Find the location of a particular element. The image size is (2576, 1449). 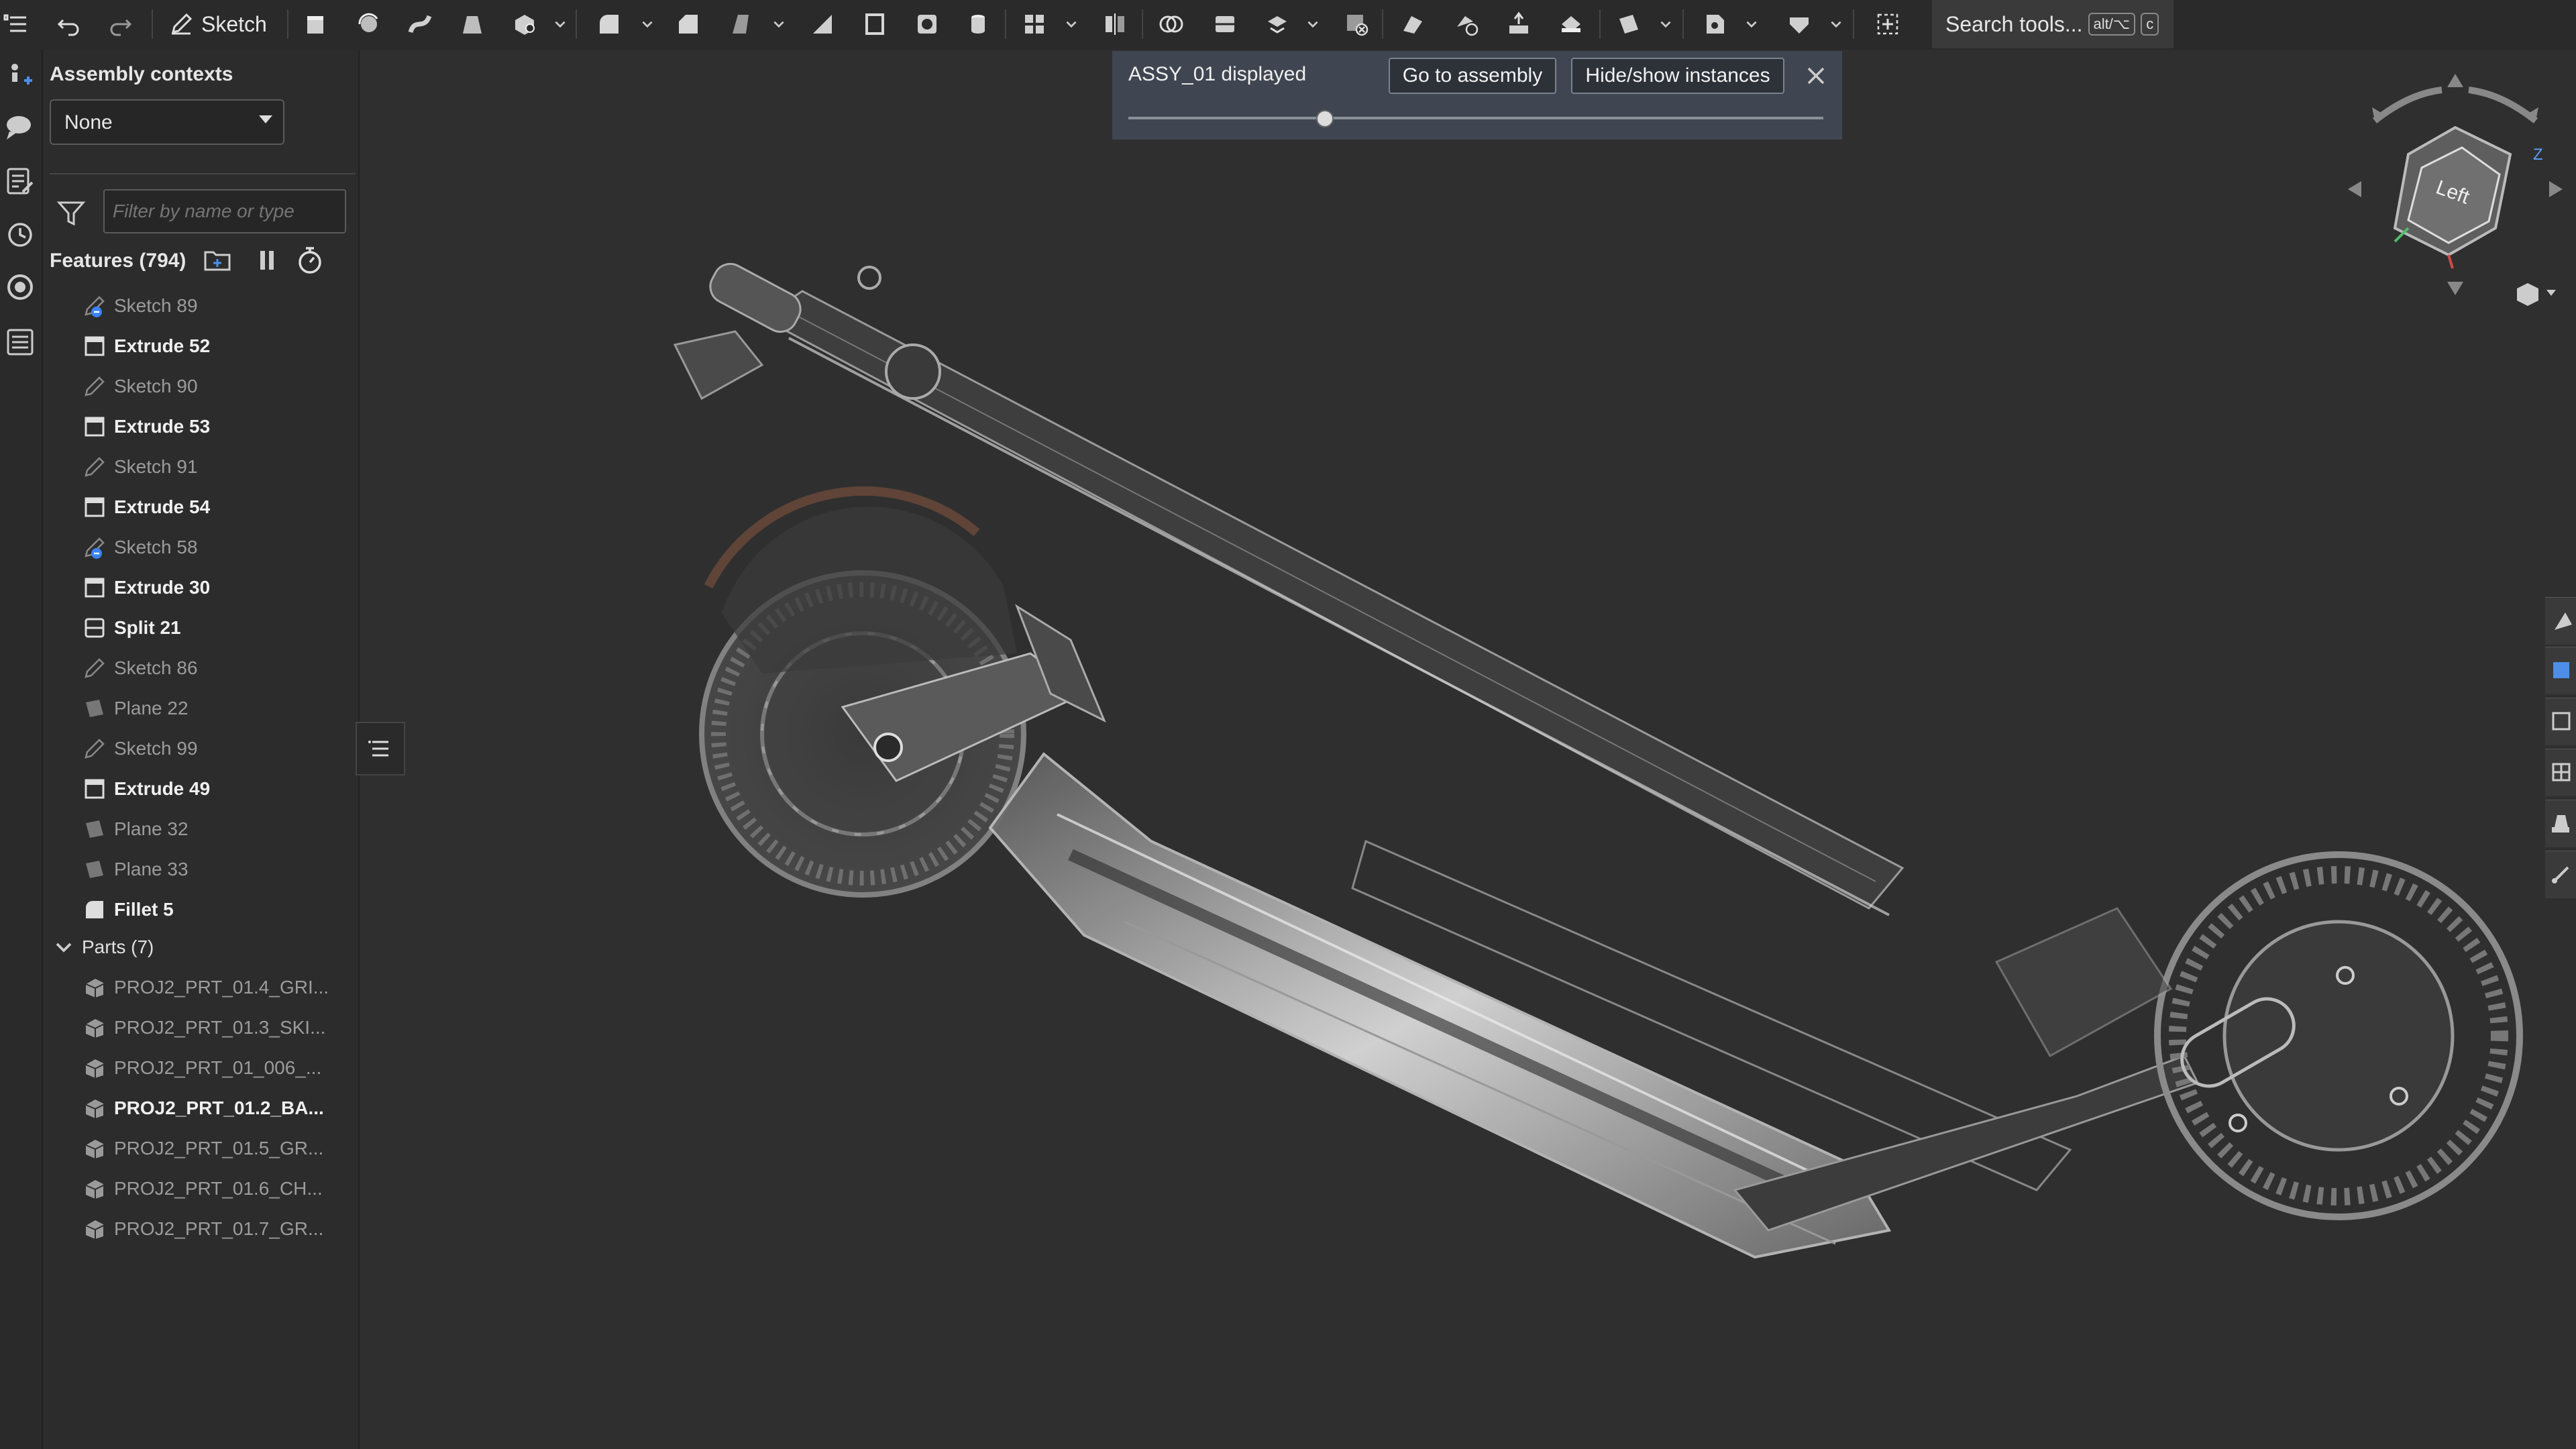

transparency-slider-handle is located at coordinates (1325, 118).